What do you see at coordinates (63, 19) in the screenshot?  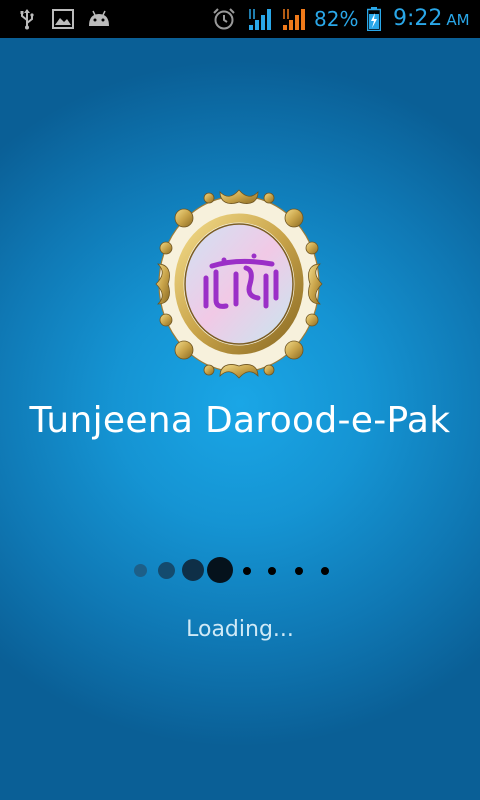 I see `image-icon` at bounding box center [63, 19].